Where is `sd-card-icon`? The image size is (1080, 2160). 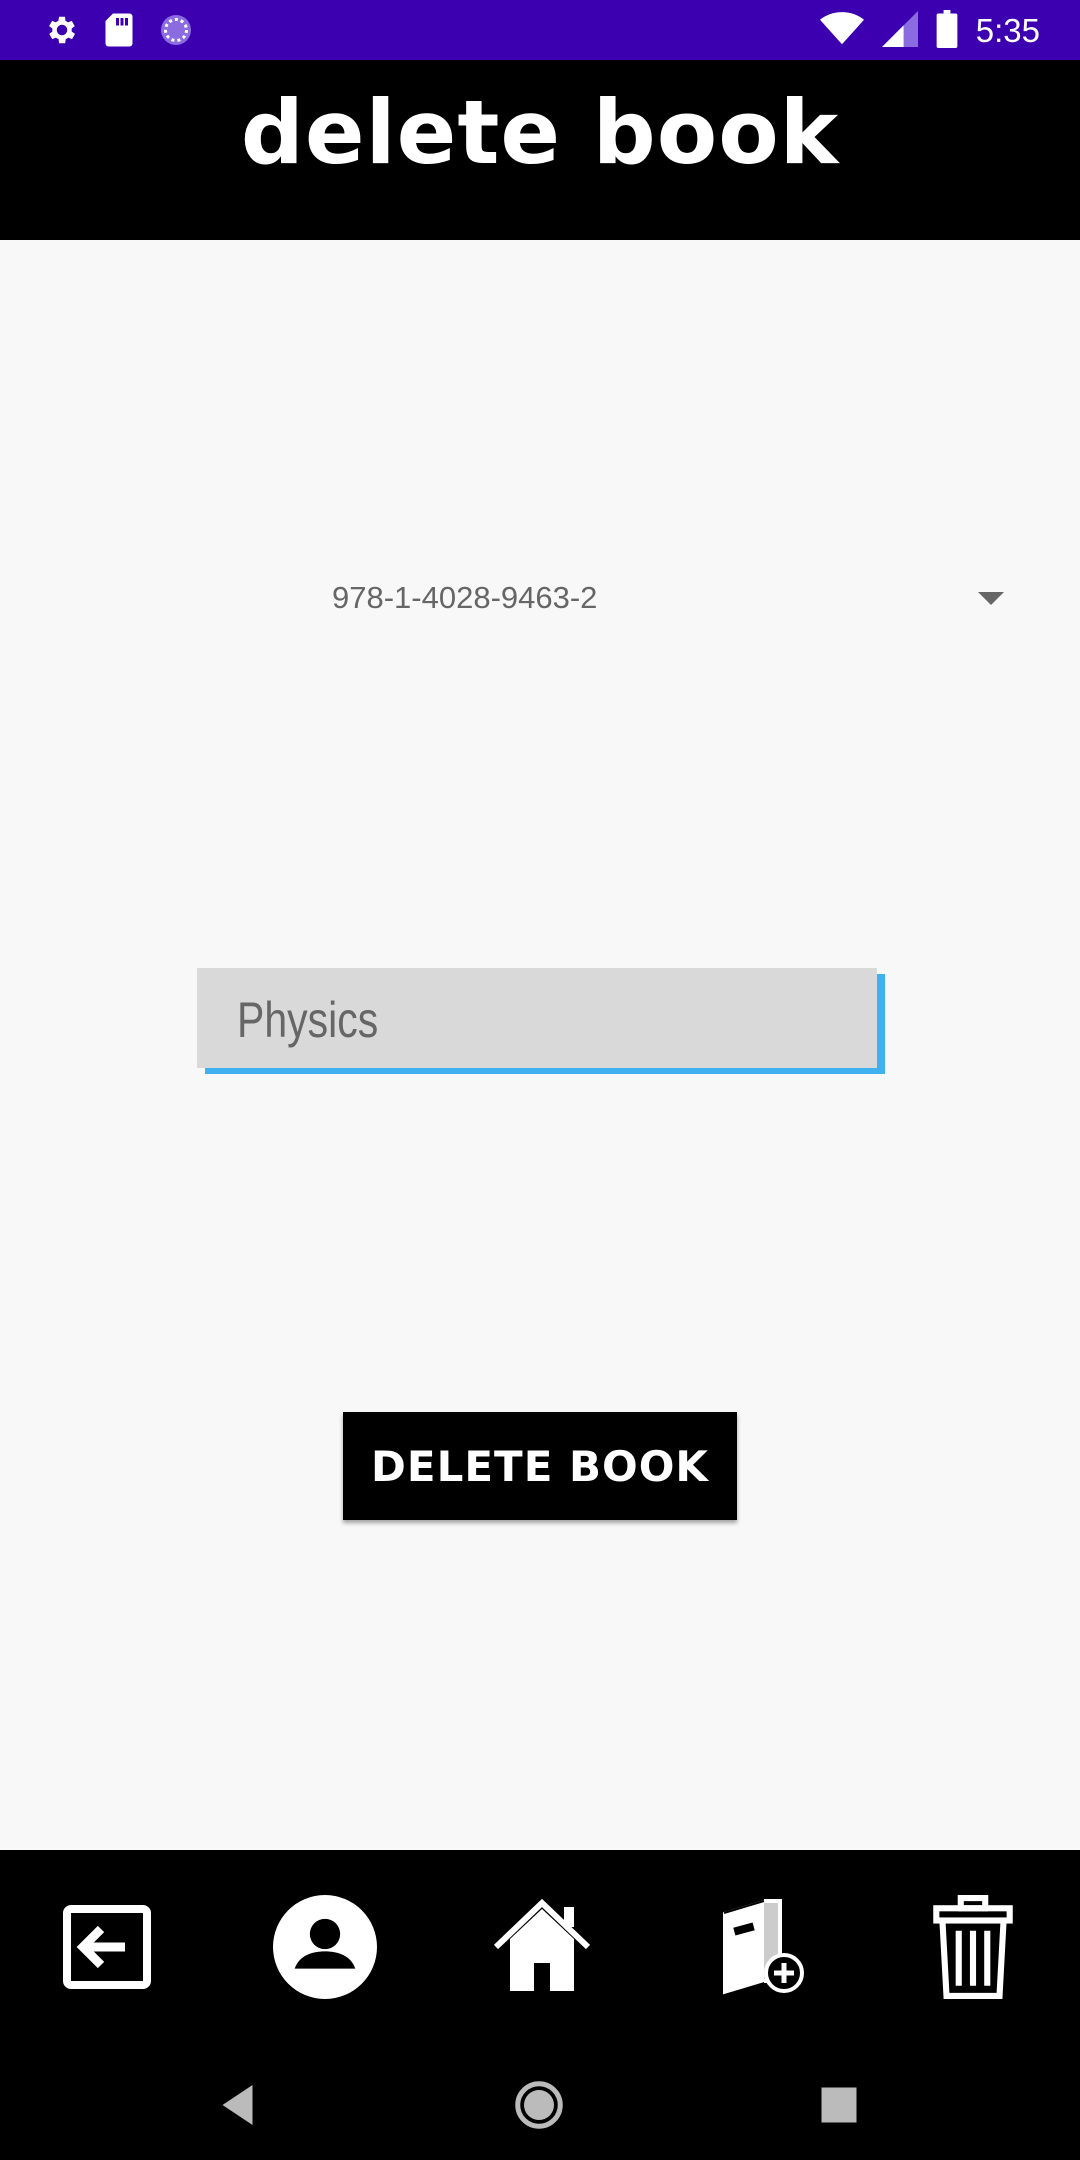
sd-card-icon is located at coordinates (119, 32).